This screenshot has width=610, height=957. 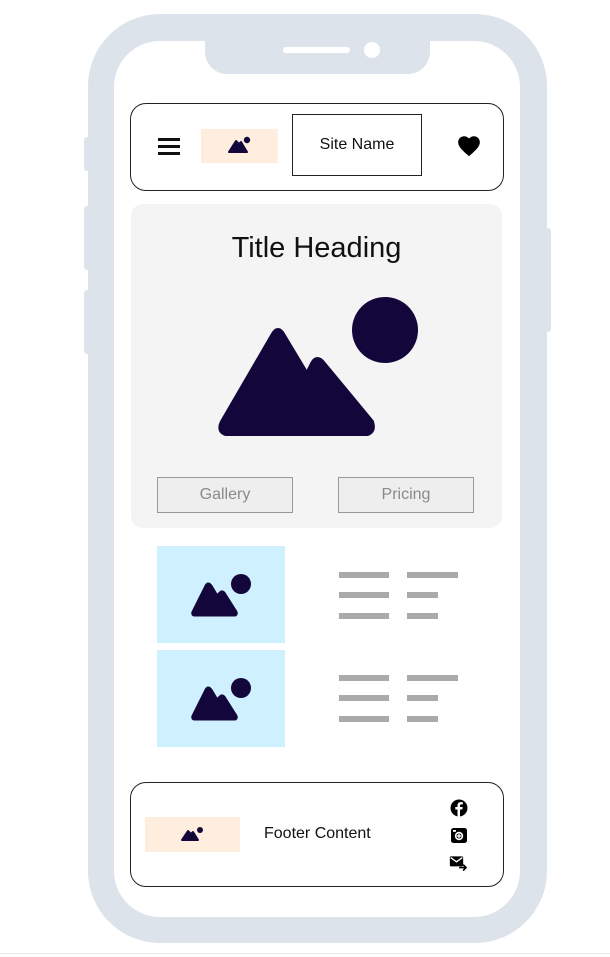 What do you see at coordinates (316, 50) in the screenshot?
I see `phone-speaker` at bounding box center [316, 50].